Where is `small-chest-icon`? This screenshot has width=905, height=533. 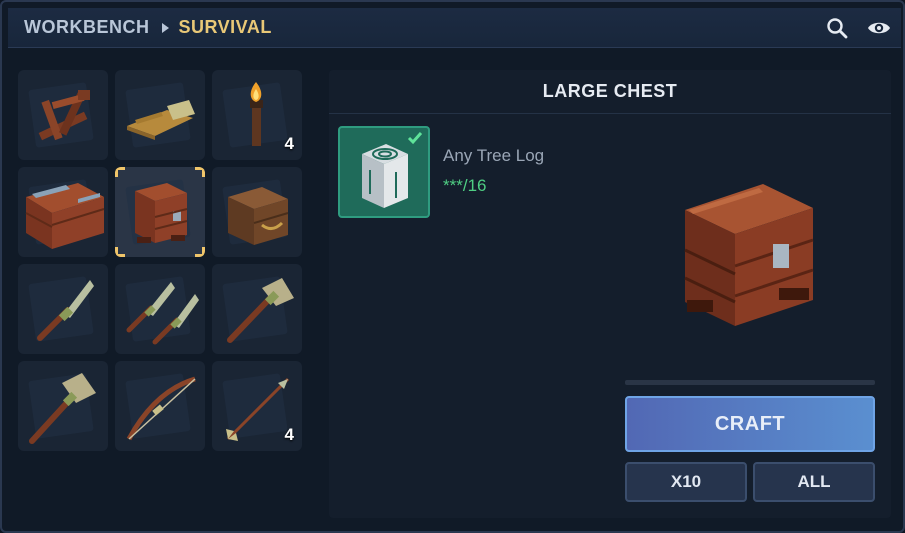
small-chest-icon is located at coordinates (258, 216).